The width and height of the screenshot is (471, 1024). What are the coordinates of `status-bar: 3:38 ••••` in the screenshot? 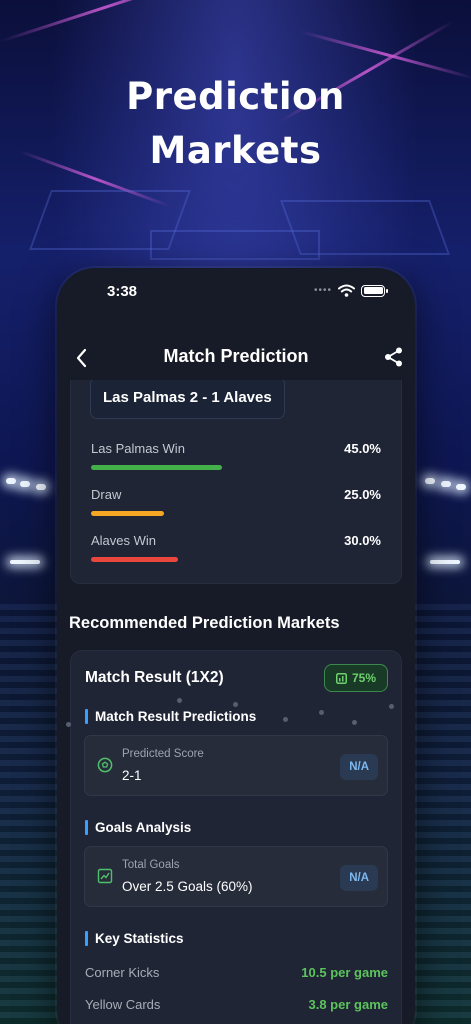 It's located at (236, 291).